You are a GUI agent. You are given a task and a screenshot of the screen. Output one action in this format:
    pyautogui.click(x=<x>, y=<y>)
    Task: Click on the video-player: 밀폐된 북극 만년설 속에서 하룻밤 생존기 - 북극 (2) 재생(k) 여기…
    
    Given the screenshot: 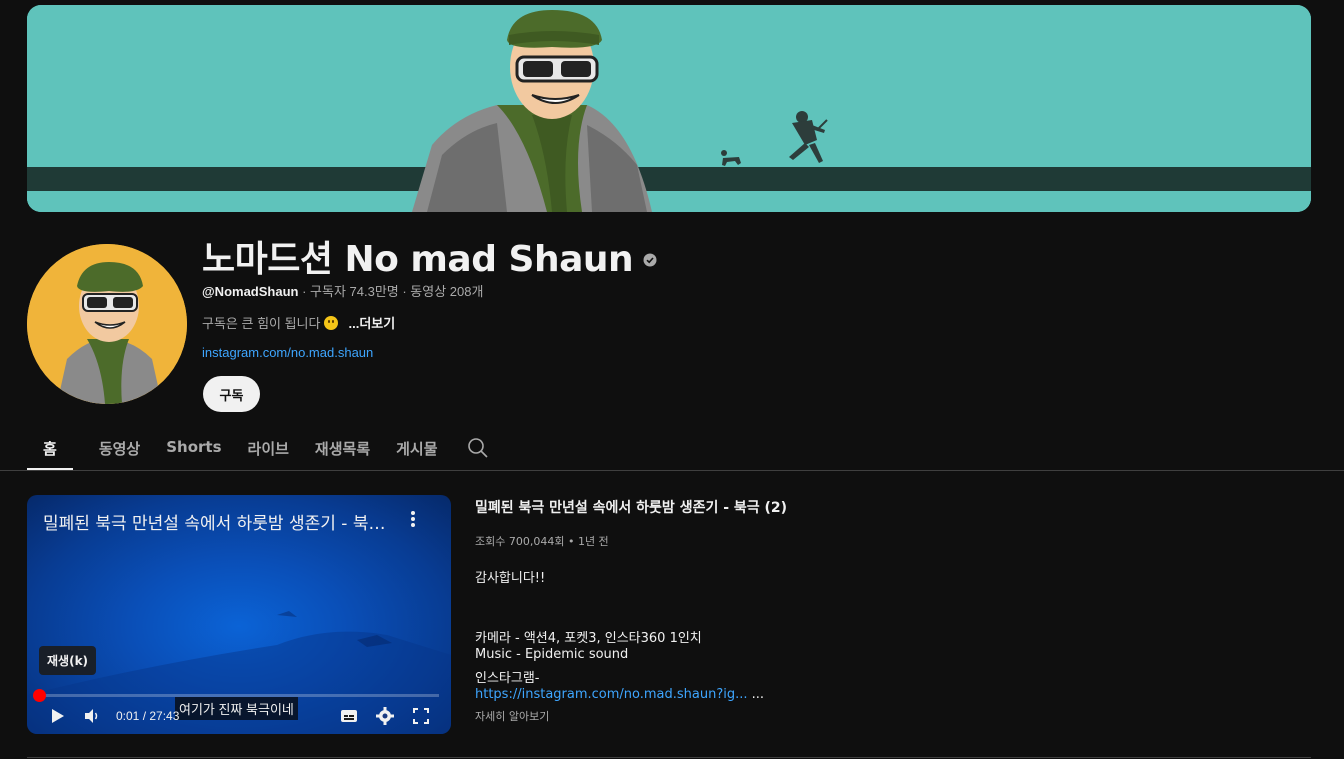 What is the action you would take?
    pyautogui.click(x=239, y=614)
    